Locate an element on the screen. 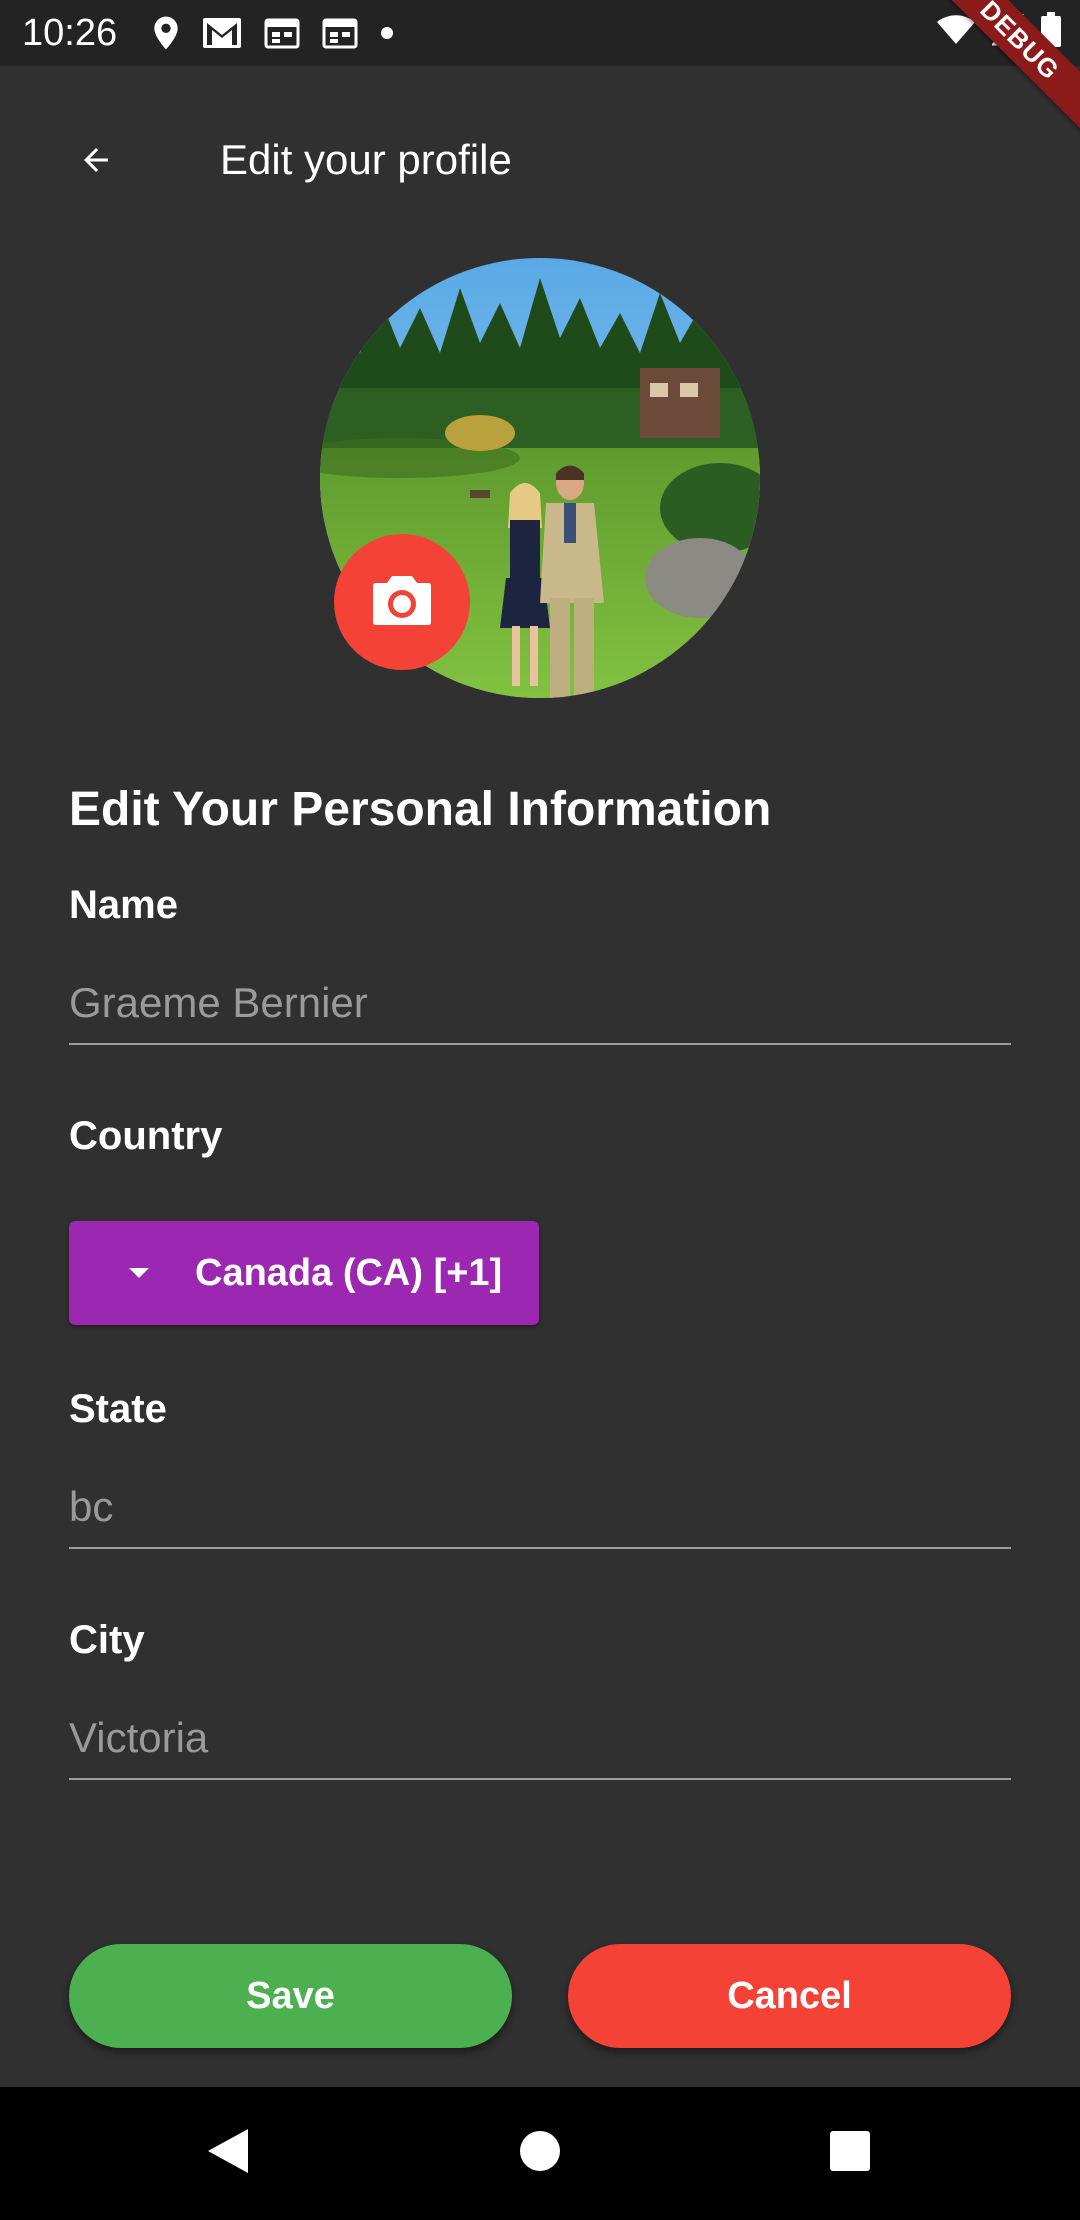 Image resolution: width=1080 pixels, height=2220 pixels. name-field is located at coordinates (540, 1004).